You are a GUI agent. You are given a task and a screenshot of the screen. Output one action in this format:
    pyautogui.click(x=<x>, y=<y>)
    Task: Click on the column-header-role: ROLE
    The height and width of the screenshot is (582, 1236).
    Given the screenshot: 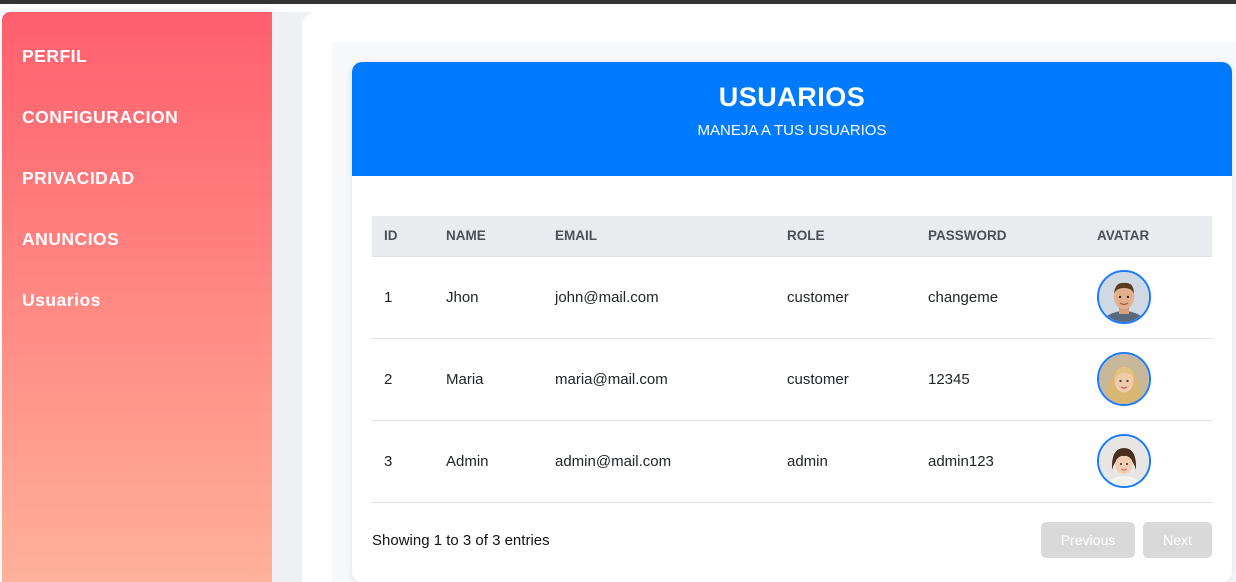 What is the action you would take?
    pyautogui.click(x=845, y=236)
    